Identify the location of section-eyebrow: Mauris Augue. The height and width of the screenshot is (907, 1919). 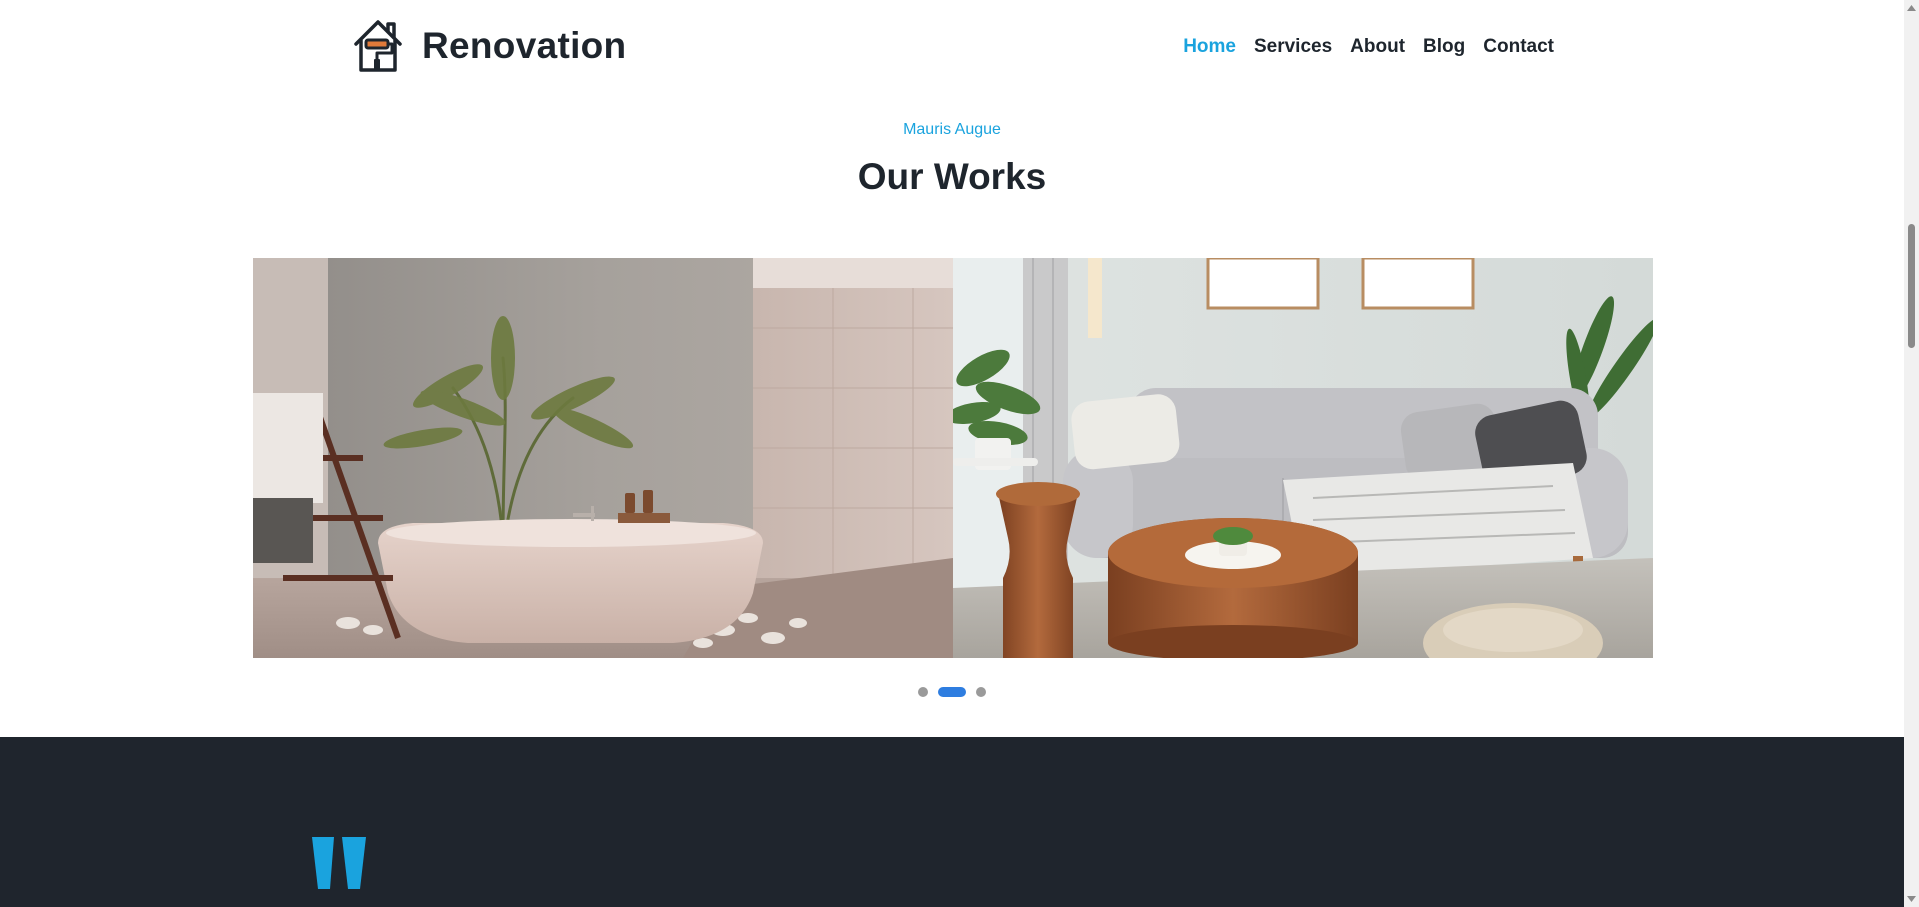
(952, 129).